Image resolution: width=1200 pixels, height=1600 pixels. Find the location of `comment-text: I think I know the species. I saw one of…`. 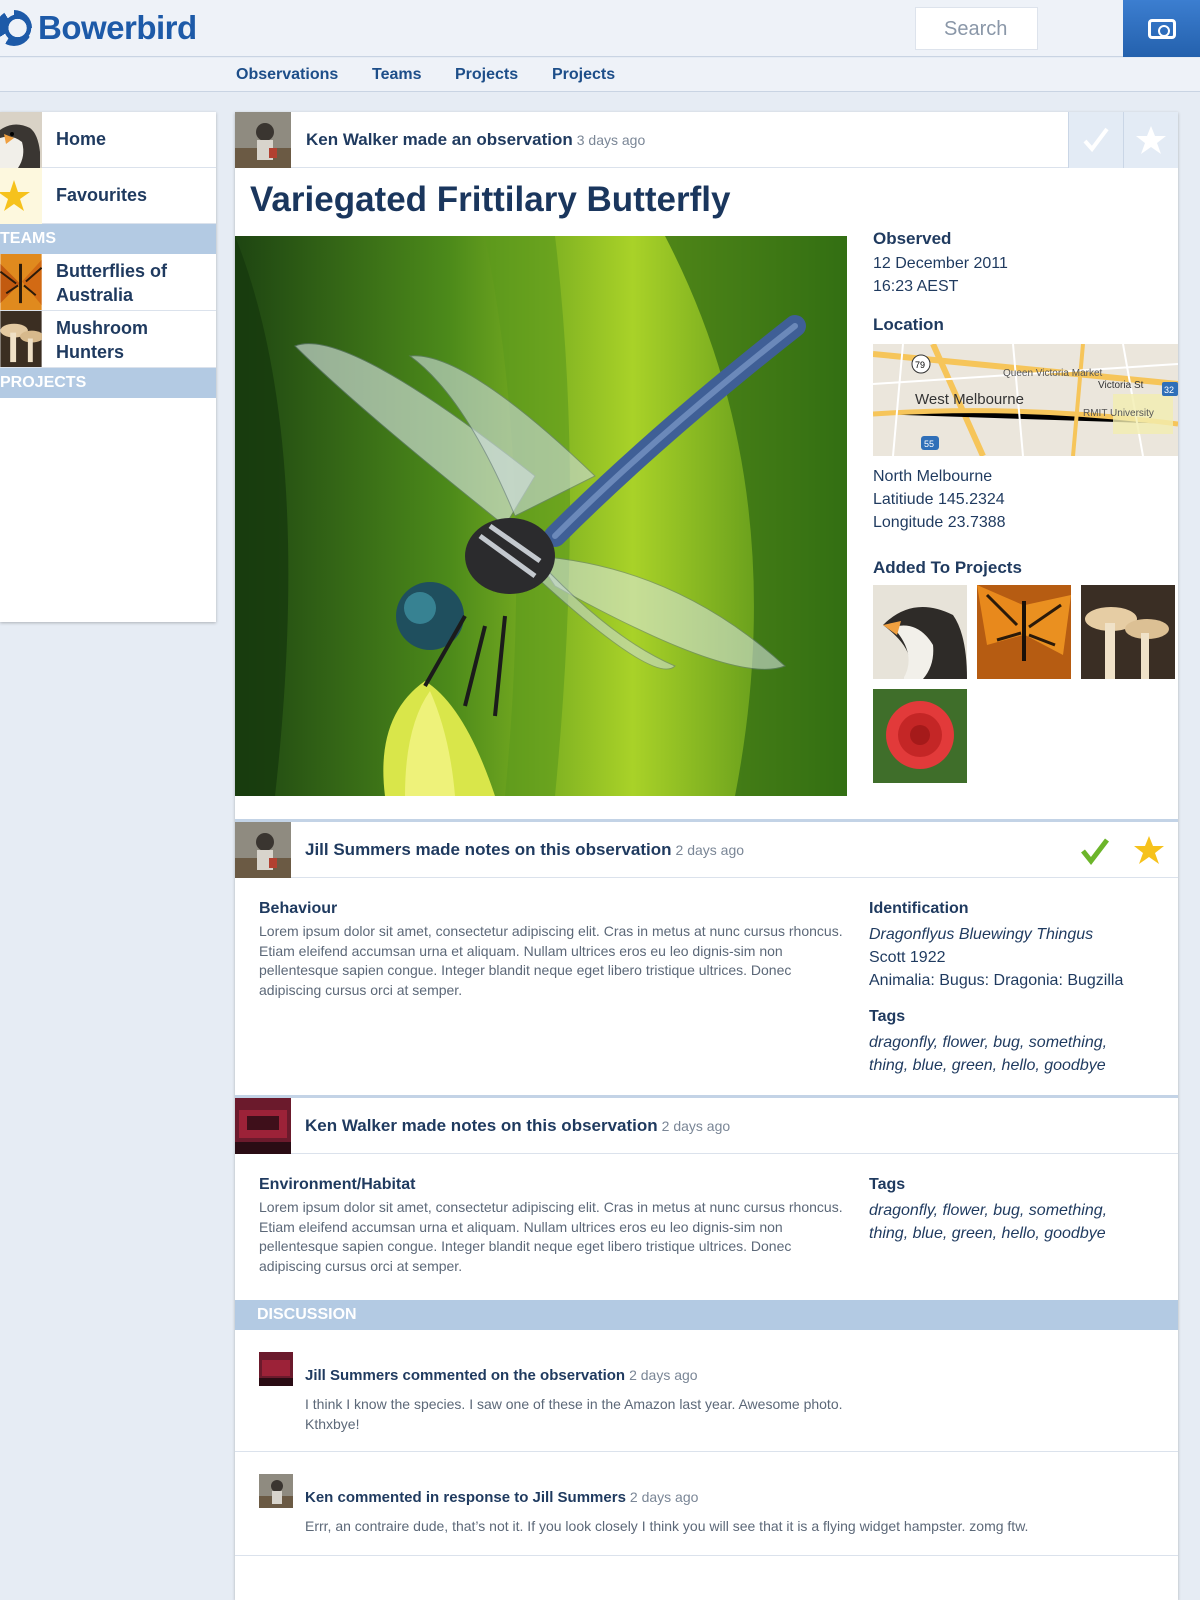

comment-text: I think I know the species. I saw one of… is located at coordinates (574, 1414).